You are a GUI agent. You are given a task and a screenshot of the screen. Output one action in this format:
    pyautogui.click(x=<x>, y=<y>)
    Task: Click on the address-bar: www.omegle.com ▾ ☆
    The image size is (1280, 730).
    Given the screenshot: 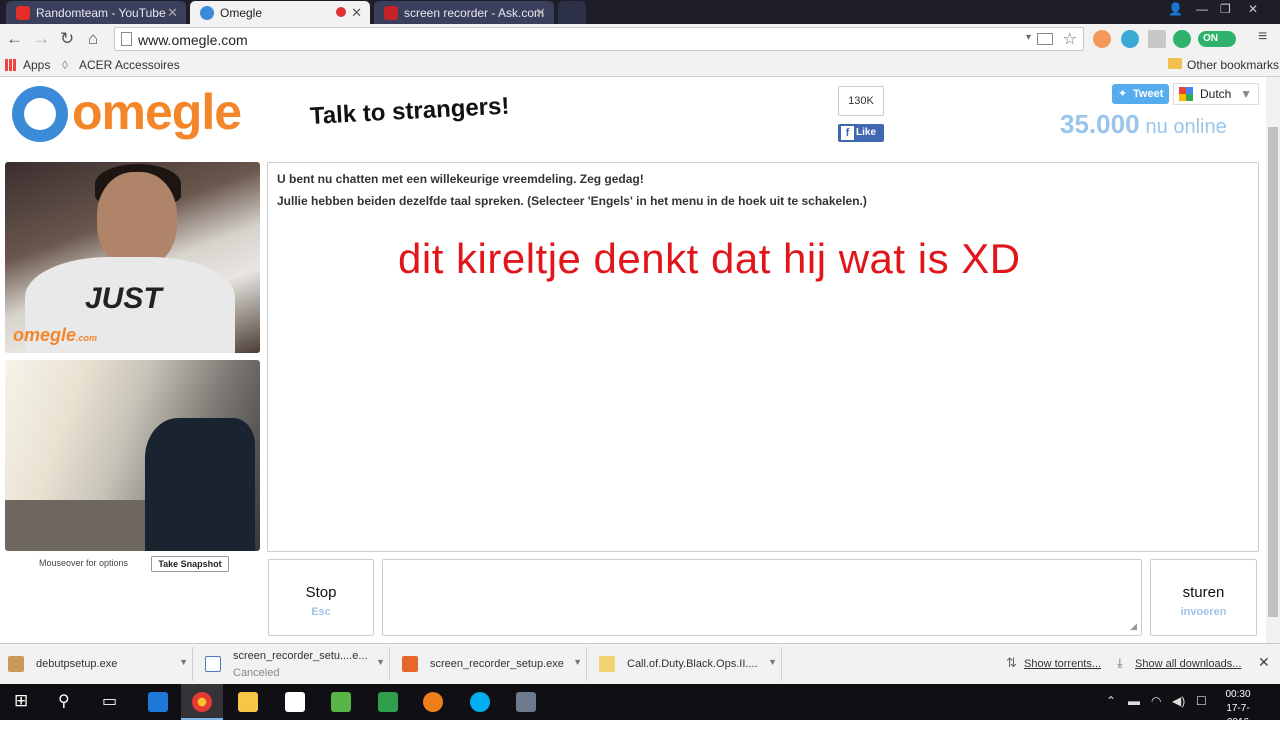 What is the action you would take?
    pyautogui.click(x=599, y=39)
    